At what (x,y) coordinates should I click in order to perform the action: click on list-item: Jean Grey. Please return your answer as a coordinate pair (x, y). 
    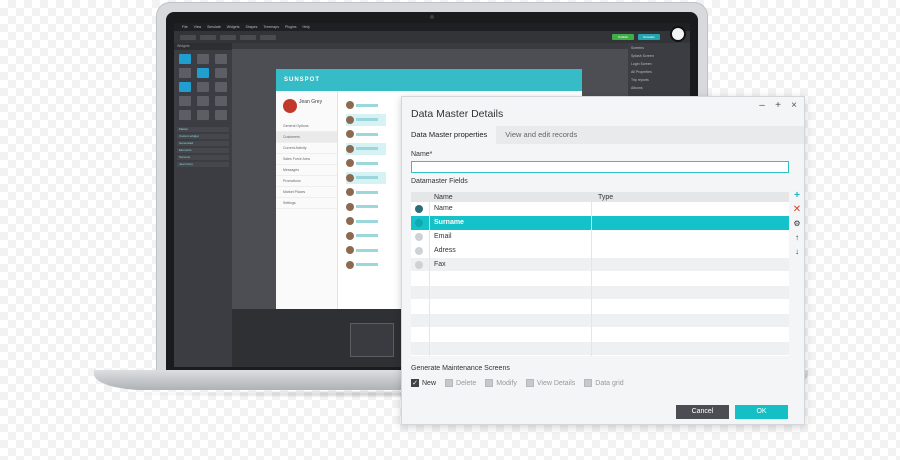
    Looking at the image, I should click on (203, 164).